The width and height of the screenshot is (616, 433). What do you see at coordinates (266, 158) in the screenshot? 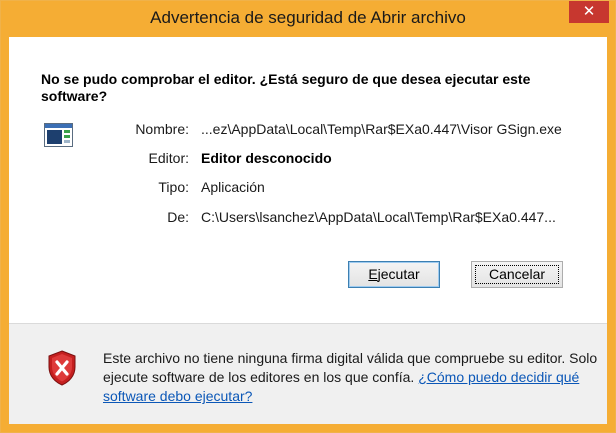
I see `field-value-editor: Editor desconocido` at bounding box center [266, 158].